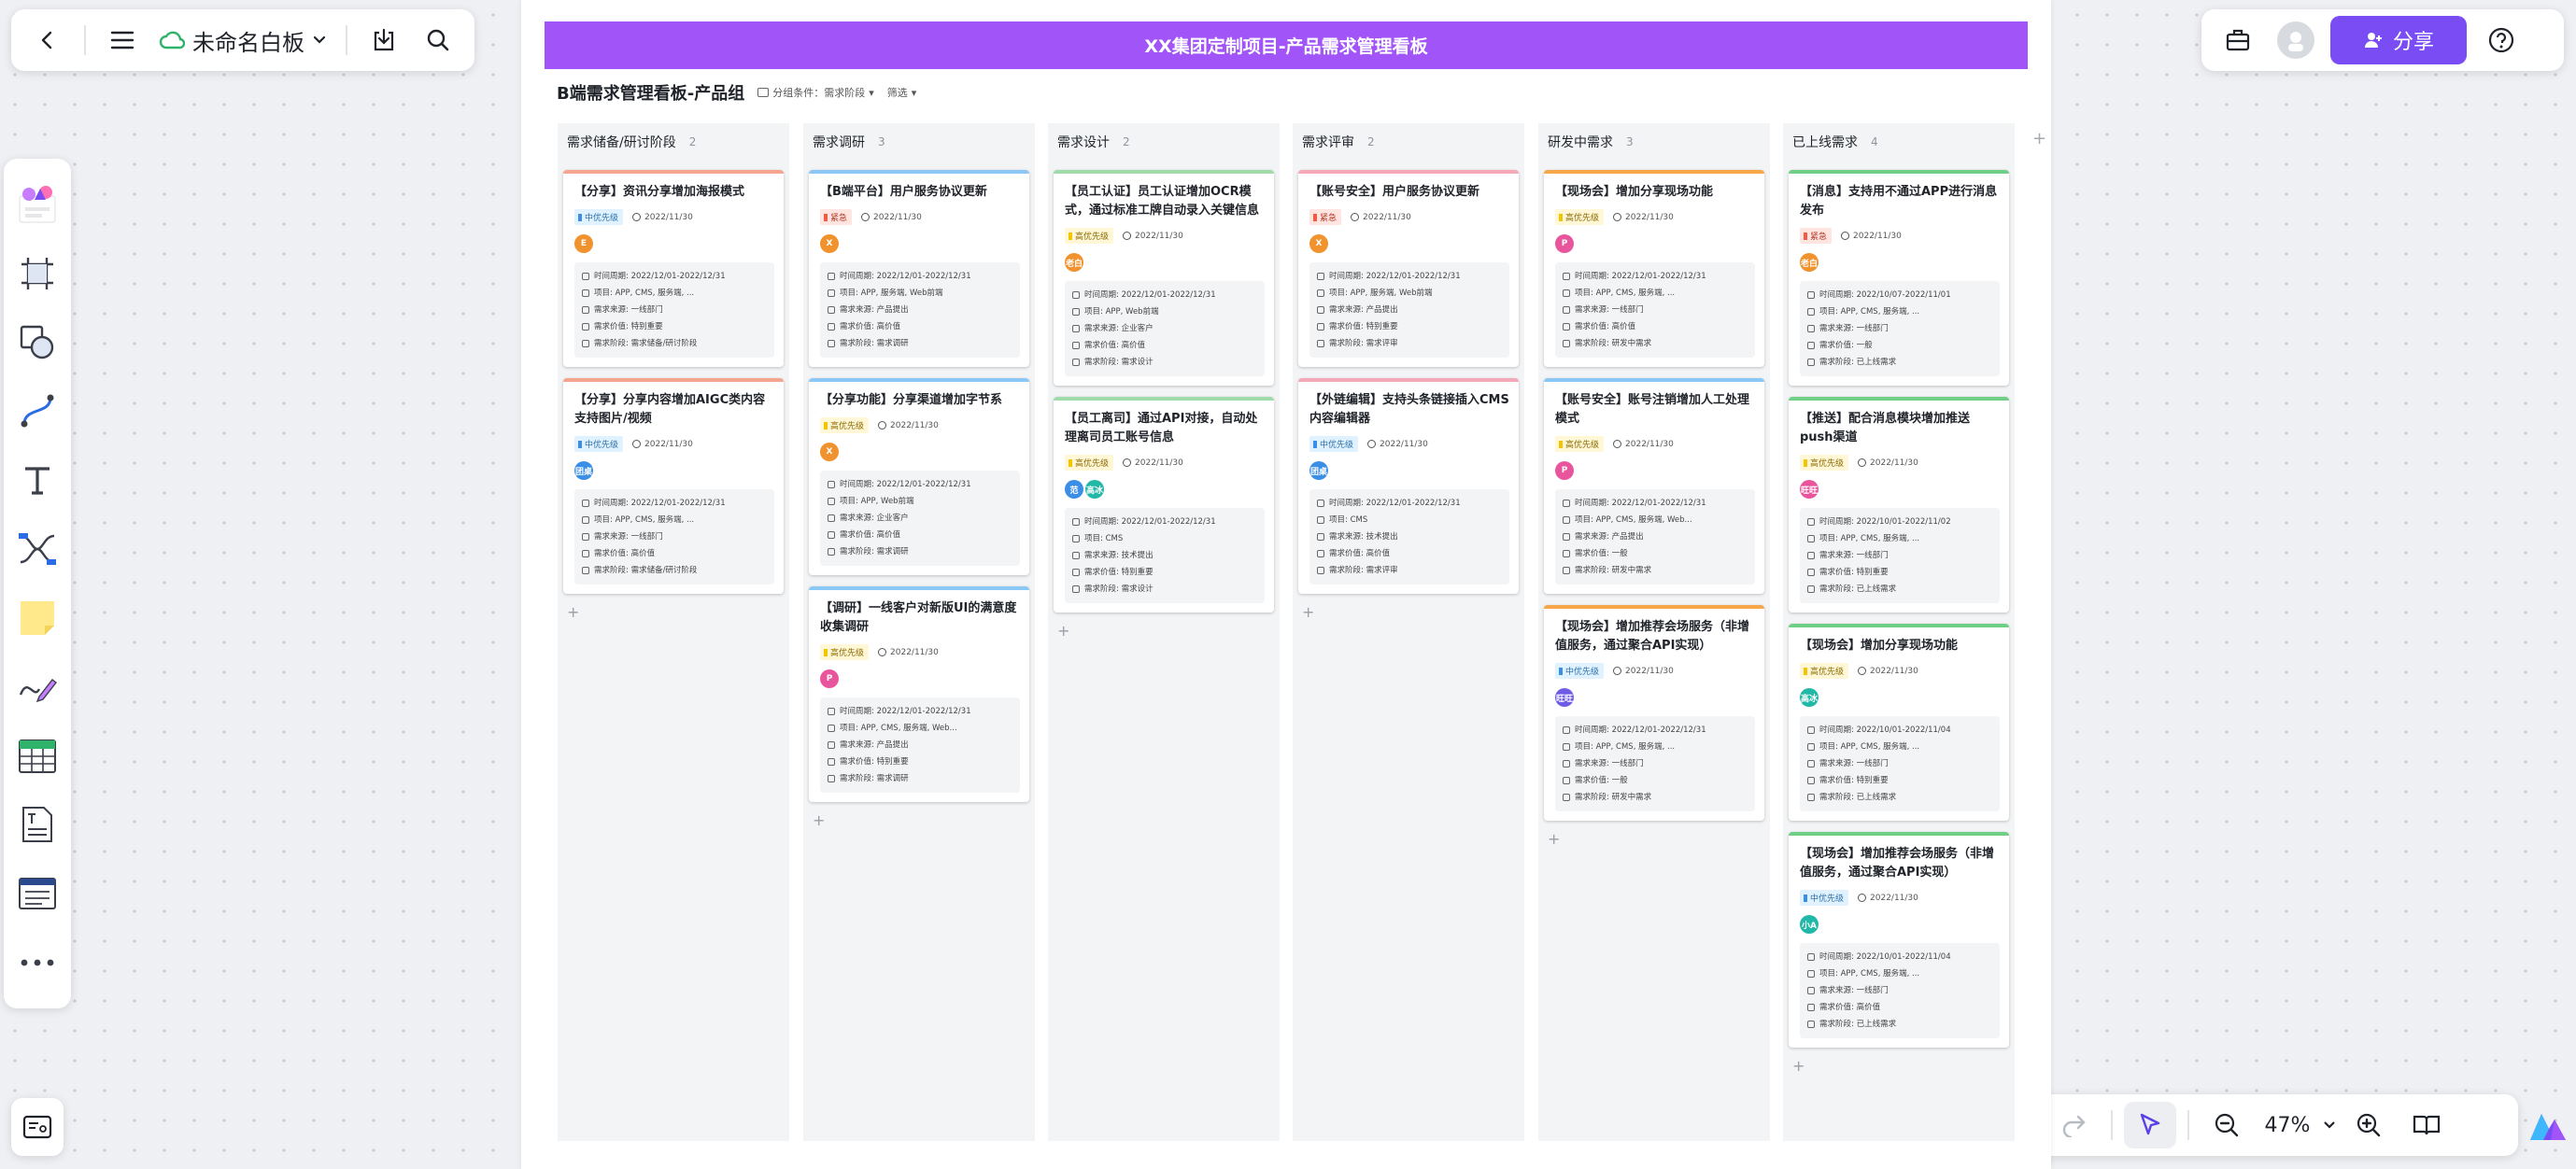  What do you see at coordinates (37, 342) in the screenshot?
I see `shape-icon` at bounding box center [37, 342].